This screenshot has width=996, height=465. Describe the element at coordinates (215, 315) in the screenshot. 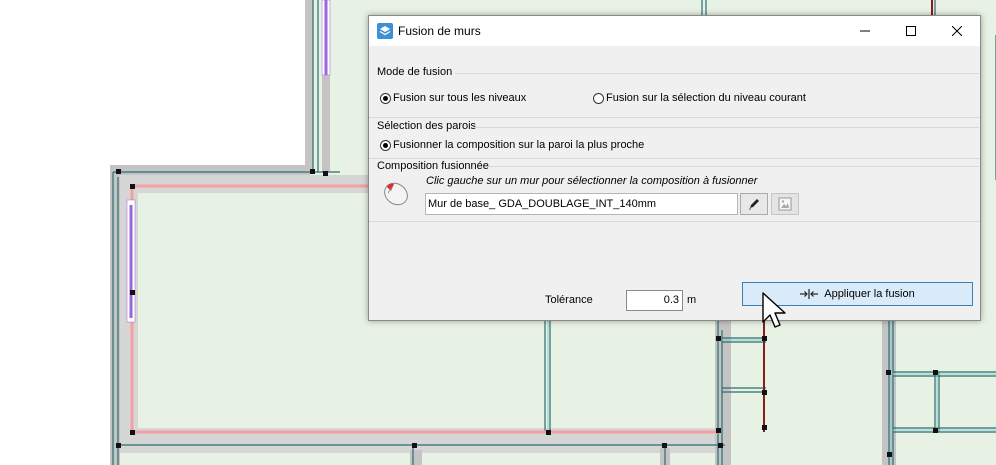

I see `floor-area` at that location.